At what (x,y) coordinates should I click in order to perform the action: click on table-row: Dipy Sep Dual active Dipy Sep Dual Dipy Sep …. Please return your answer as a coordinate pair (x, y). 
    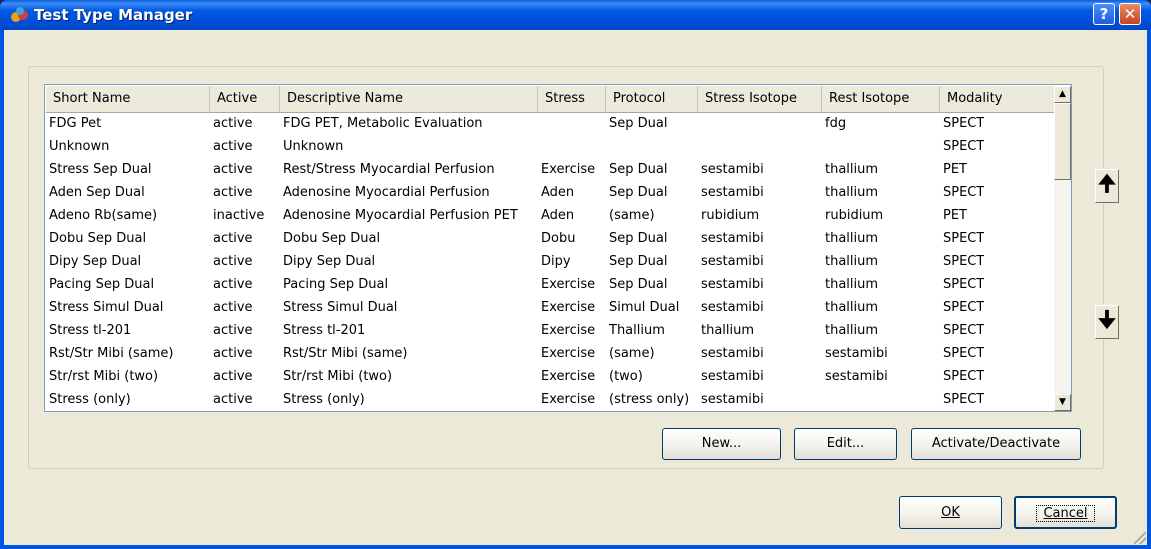
    Looking at the image, I should click on (550, 262).